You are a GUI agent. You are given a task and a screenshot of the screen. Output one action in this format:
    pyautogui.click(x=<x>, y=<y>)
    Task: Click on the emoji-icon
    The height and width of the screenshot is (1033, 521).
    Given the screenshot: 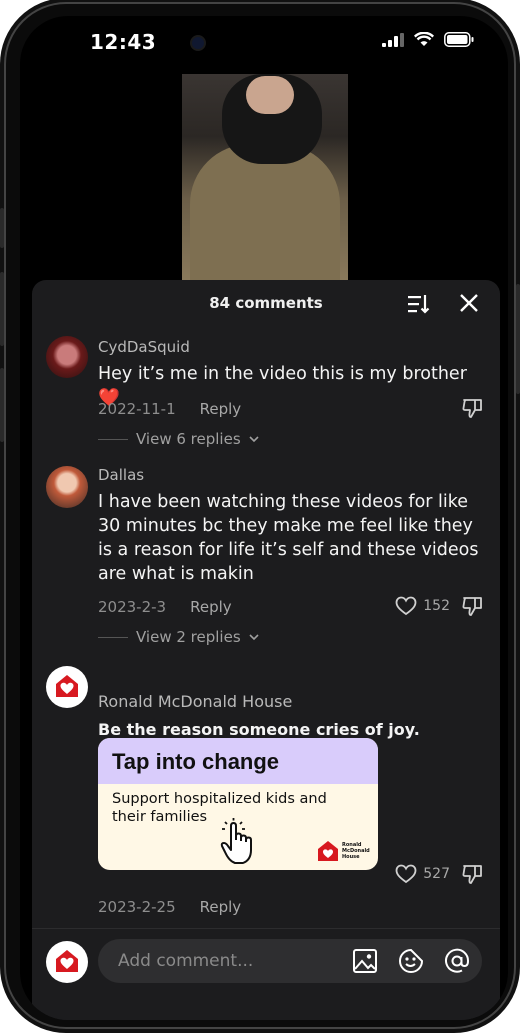 What is the action you would take?
    pyautogui.click(x=411, y=961)
    